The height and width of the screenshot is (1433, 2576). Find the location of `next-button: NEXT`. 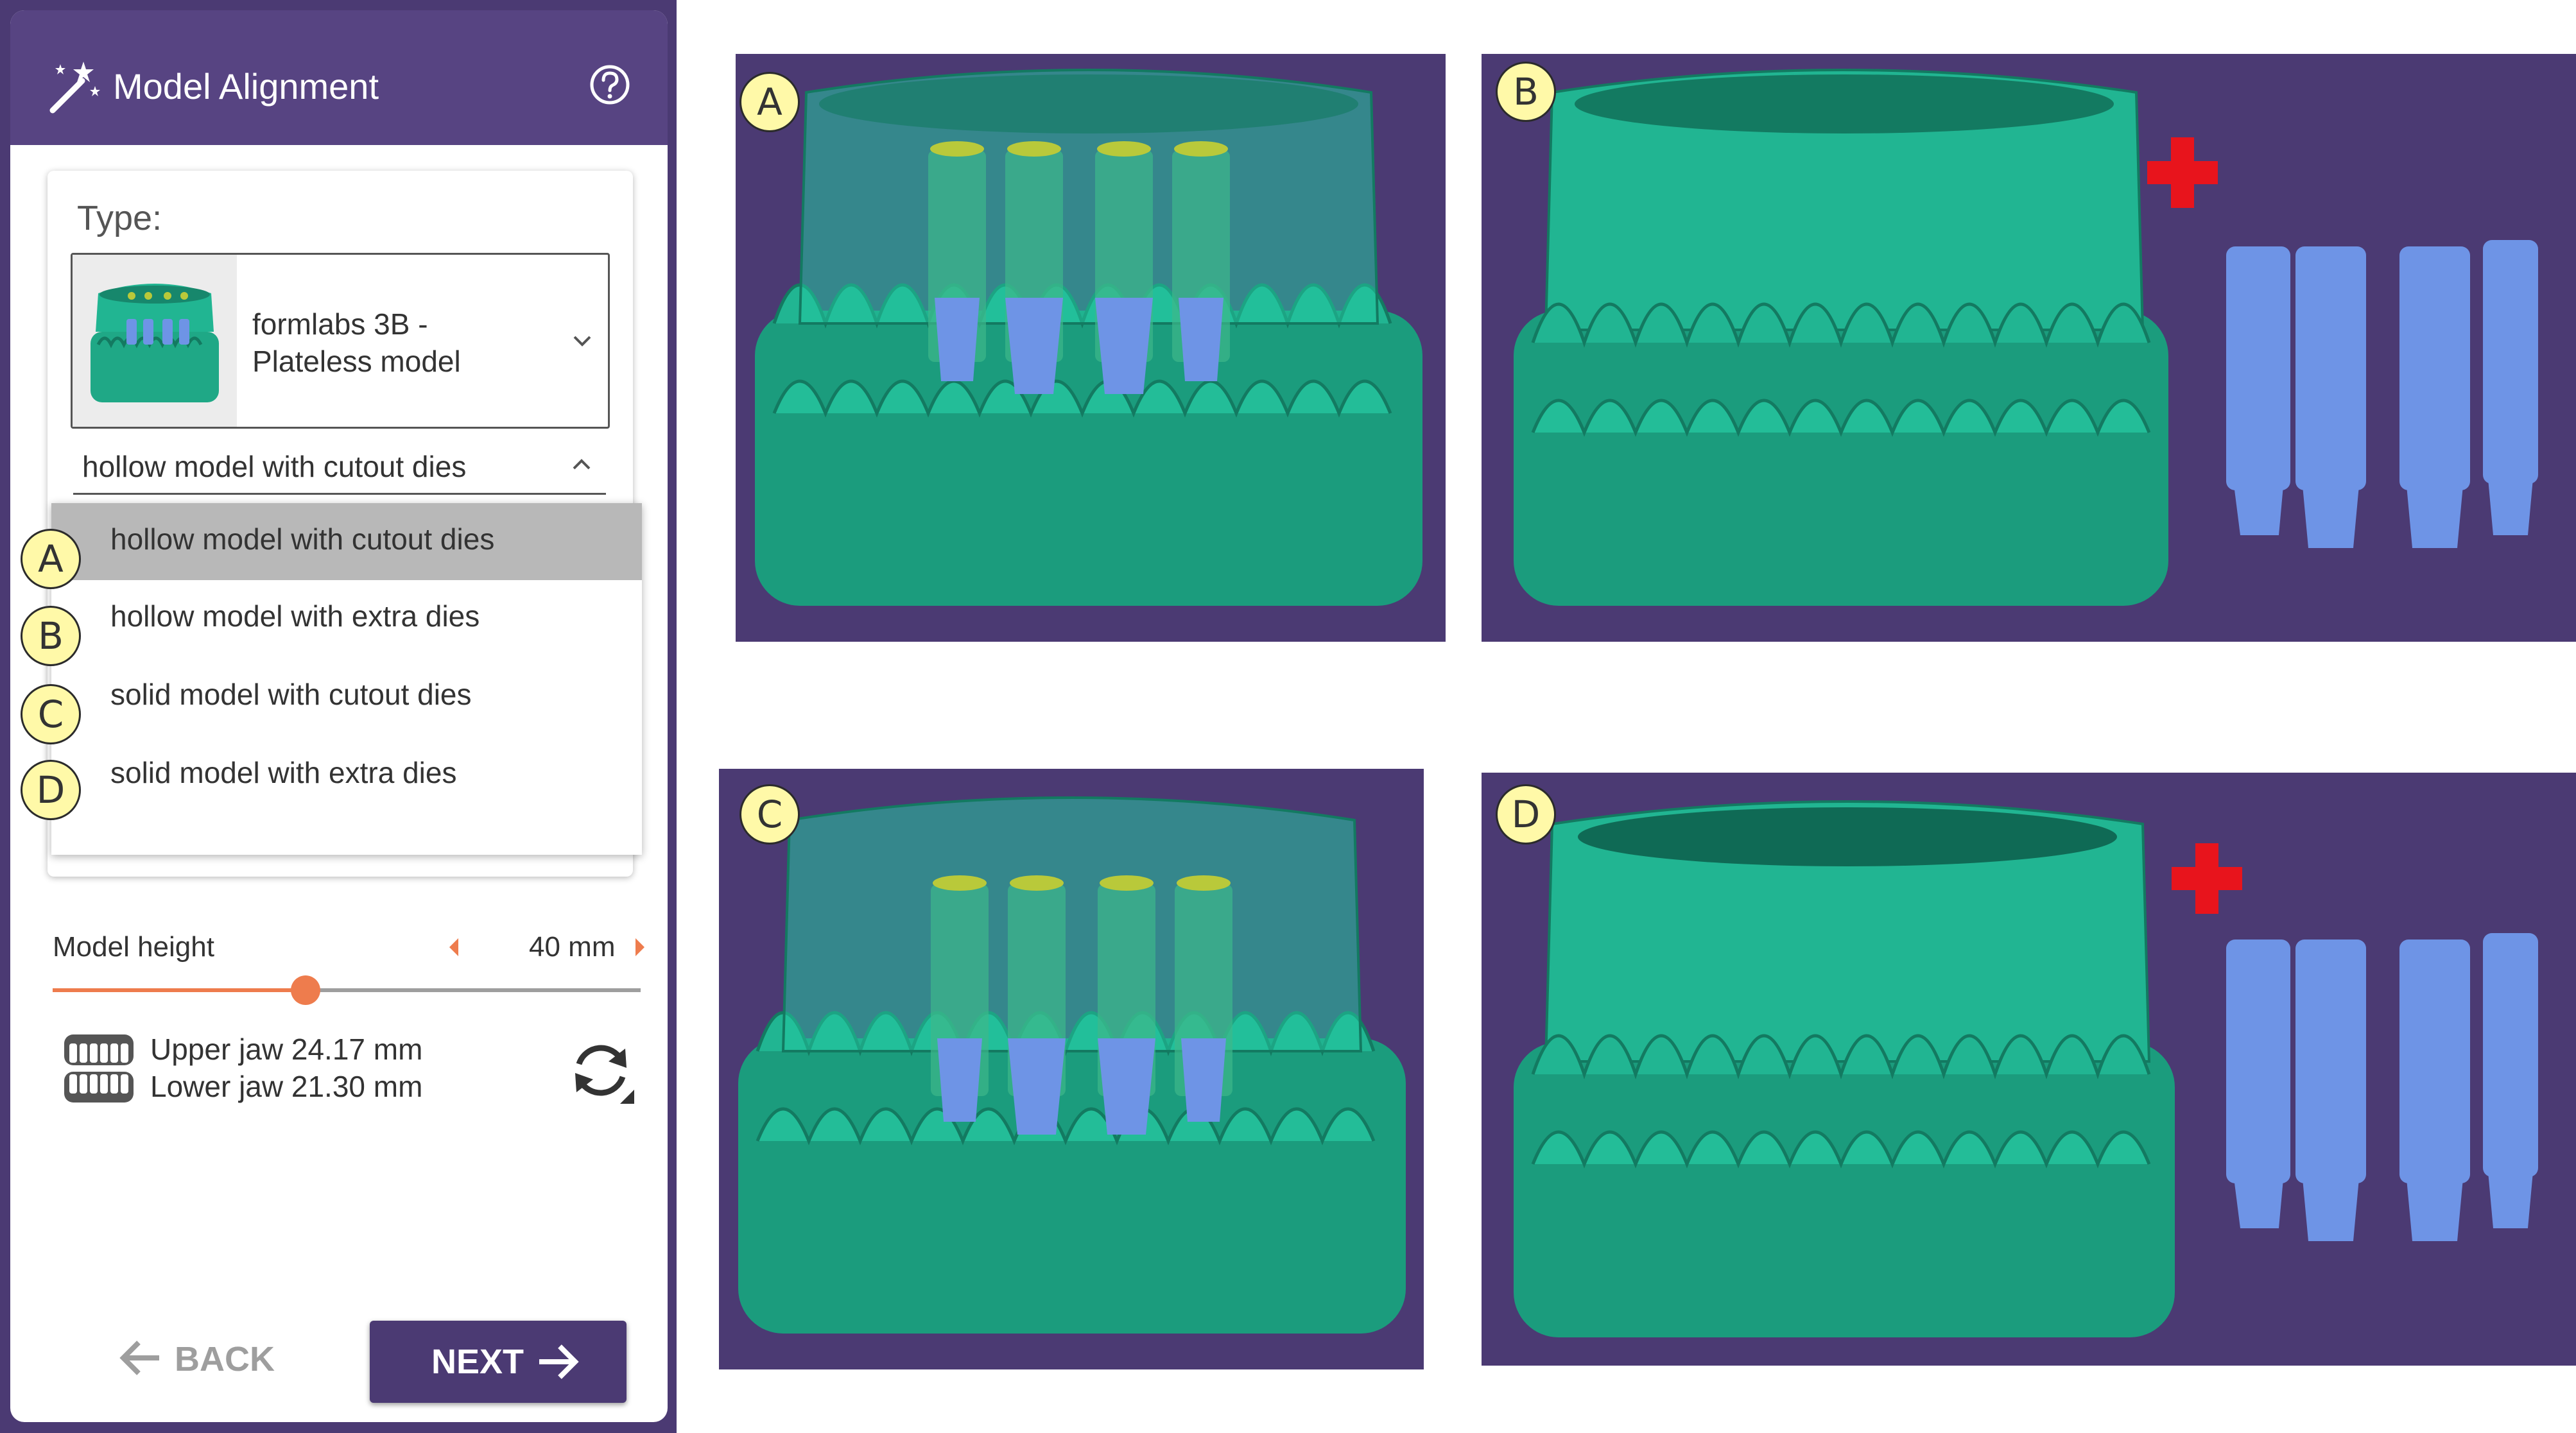

next-button: NEXT is located at coordinates (499, 1362).